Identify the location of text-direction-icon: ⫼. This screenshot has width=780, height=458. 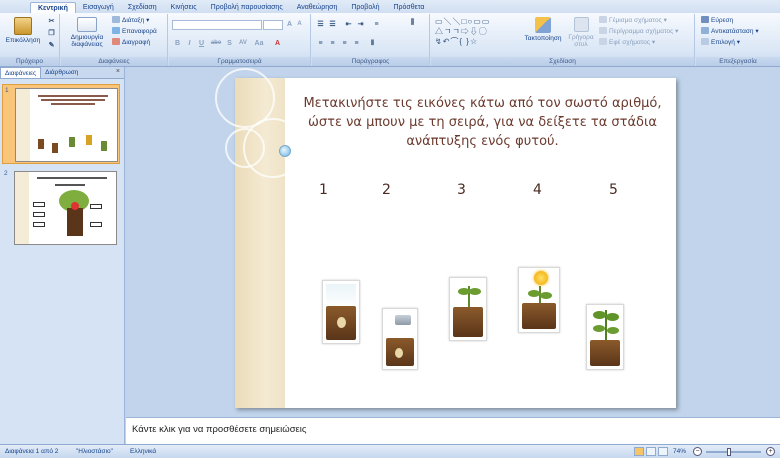
(412, 22).